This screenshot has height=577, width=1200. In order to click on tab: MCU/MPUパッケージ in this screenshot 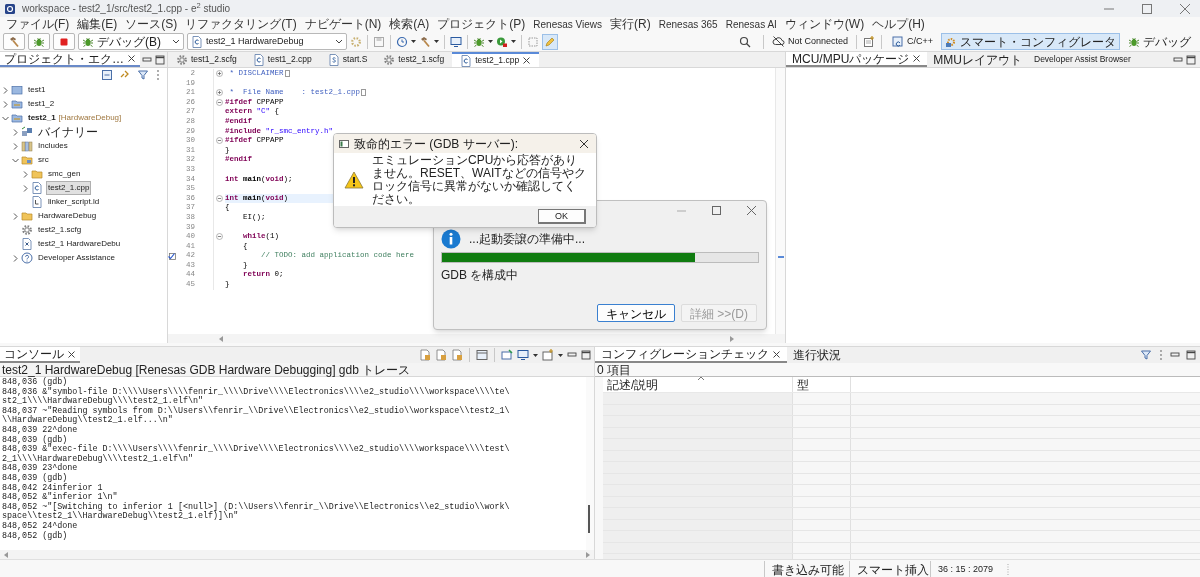, I will do `click(857, 59)`.